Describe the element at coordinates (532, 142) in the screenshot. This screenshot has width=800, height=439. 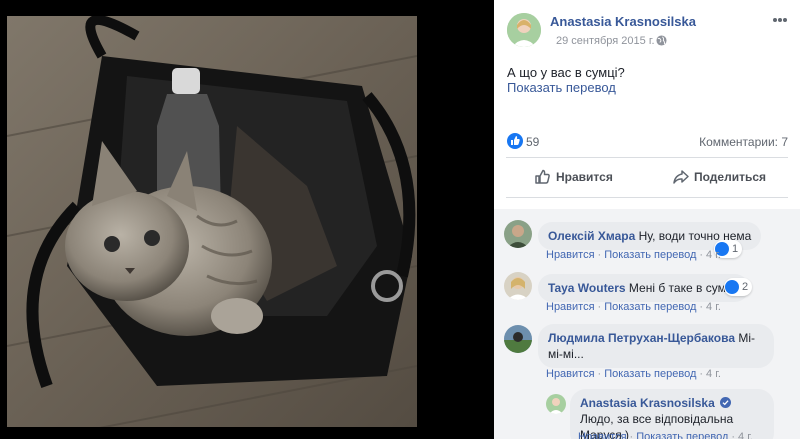
I see `like-count: 59` at that location.